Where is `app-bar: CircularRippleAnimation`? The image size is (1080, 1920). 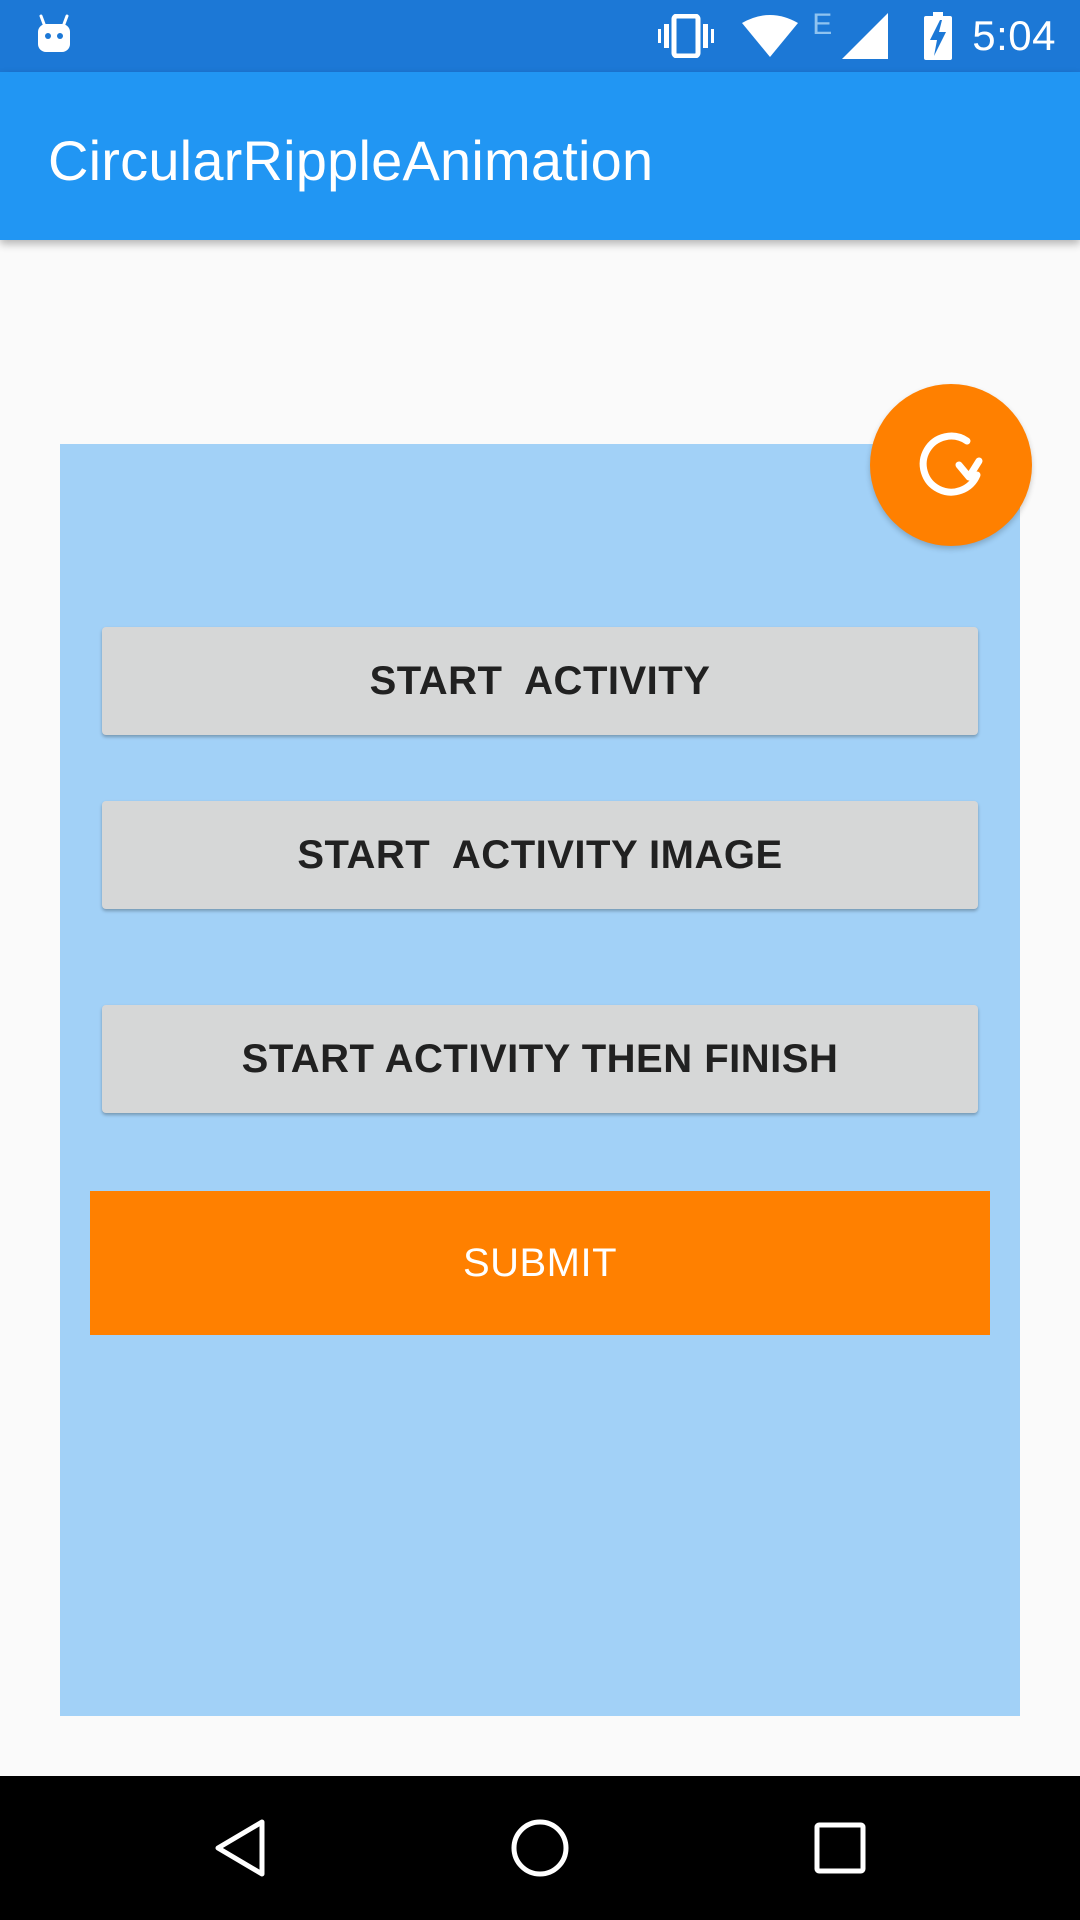 app-bar: CircularRippleAnimation is located at coordinates (540, 156).